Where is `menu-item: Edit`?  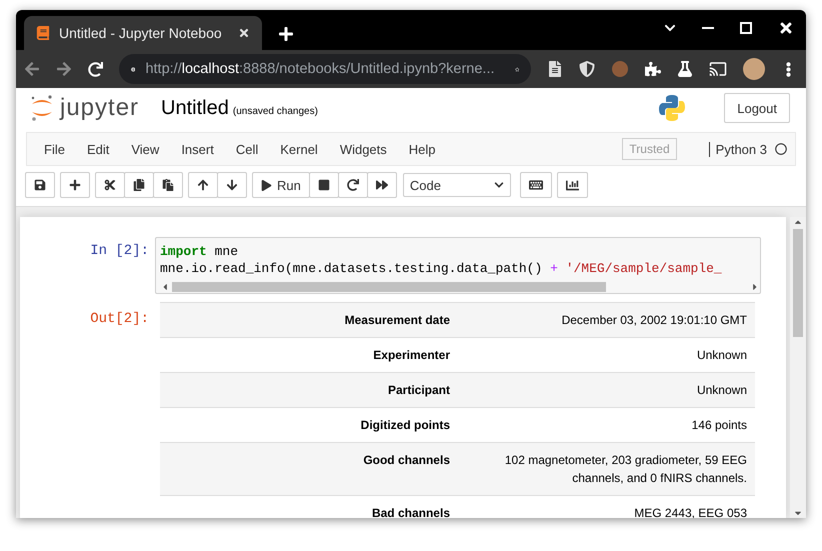 menu-item: Edit is located at coordinates (100, 149).